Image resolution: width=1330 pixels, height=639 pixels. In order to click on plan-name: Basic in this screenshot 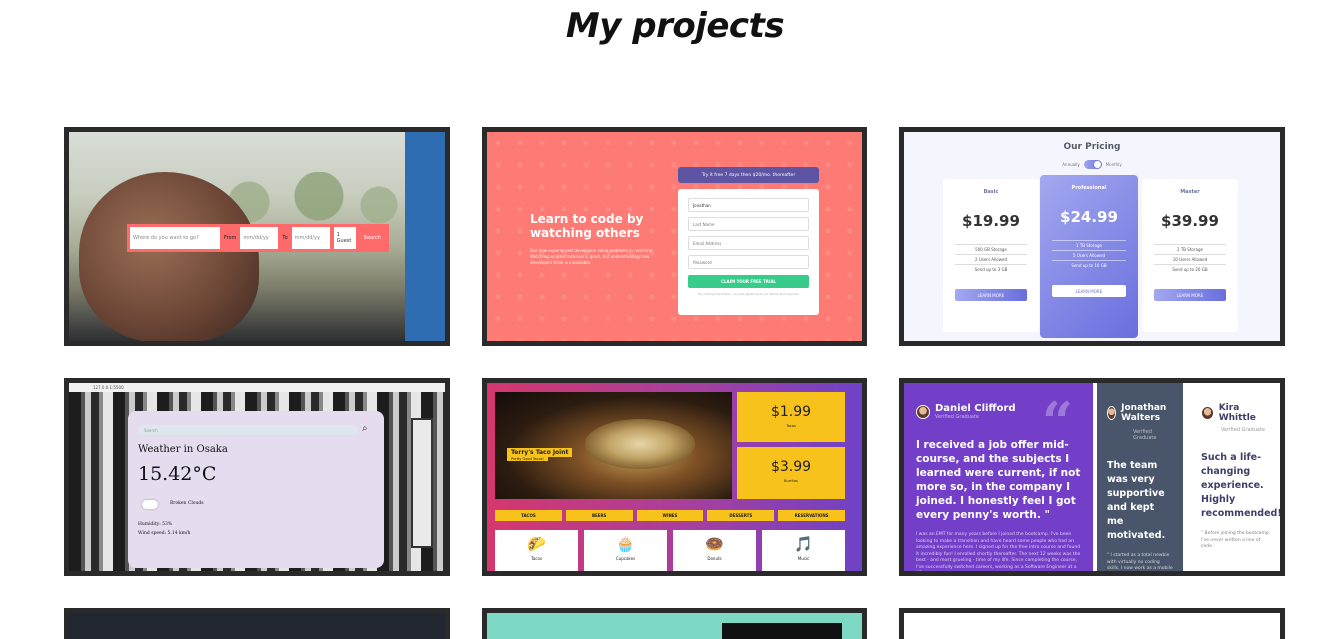, I will do `click(991, 192)`.